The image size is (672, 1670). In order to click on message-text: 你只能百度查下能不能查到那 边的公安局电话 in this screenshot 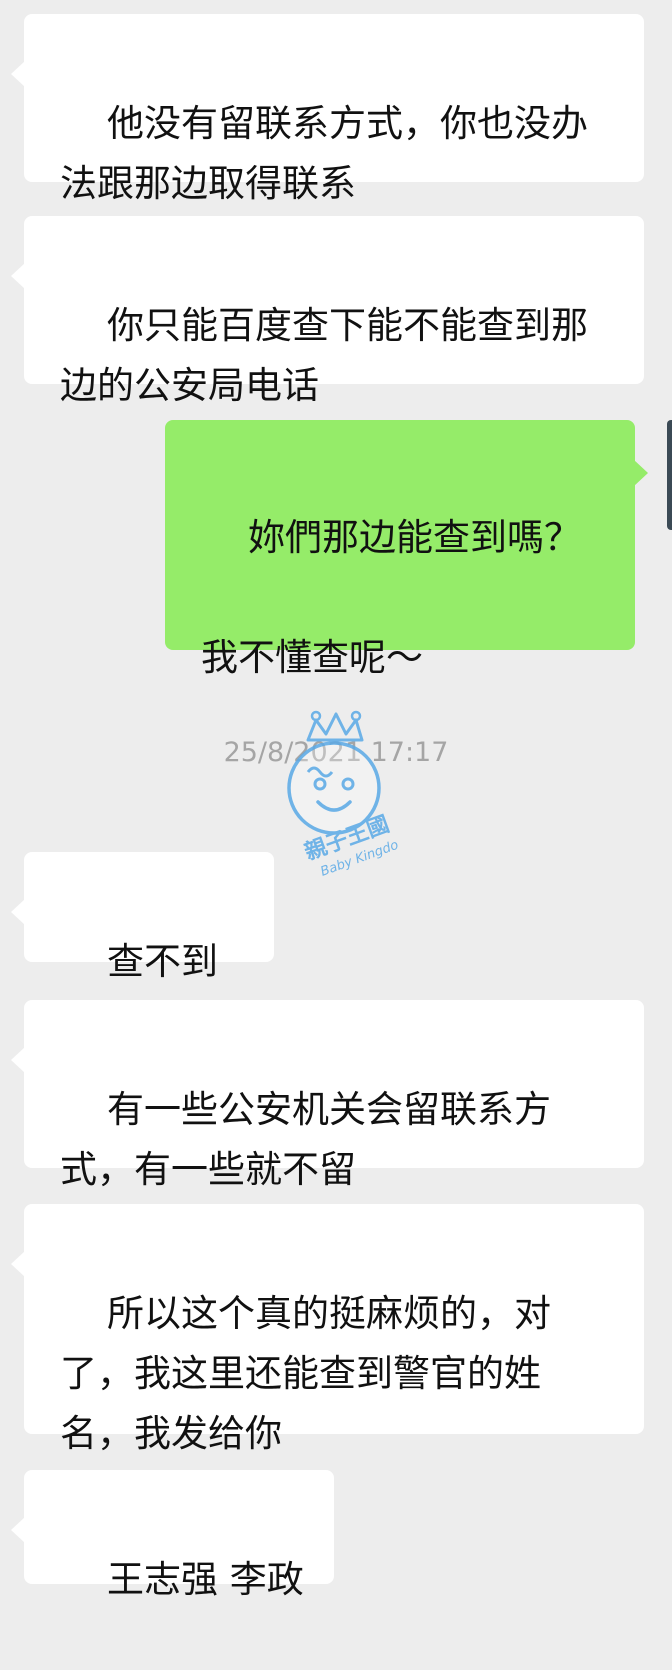, I will do `click(324, 355)`.